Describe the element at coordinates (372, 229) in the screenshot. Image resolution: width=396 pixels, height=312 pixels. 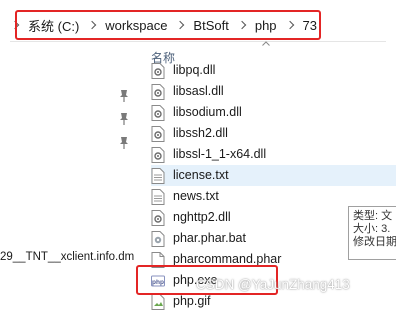
I see `tooltip-size: 大小: 3.` at that location.